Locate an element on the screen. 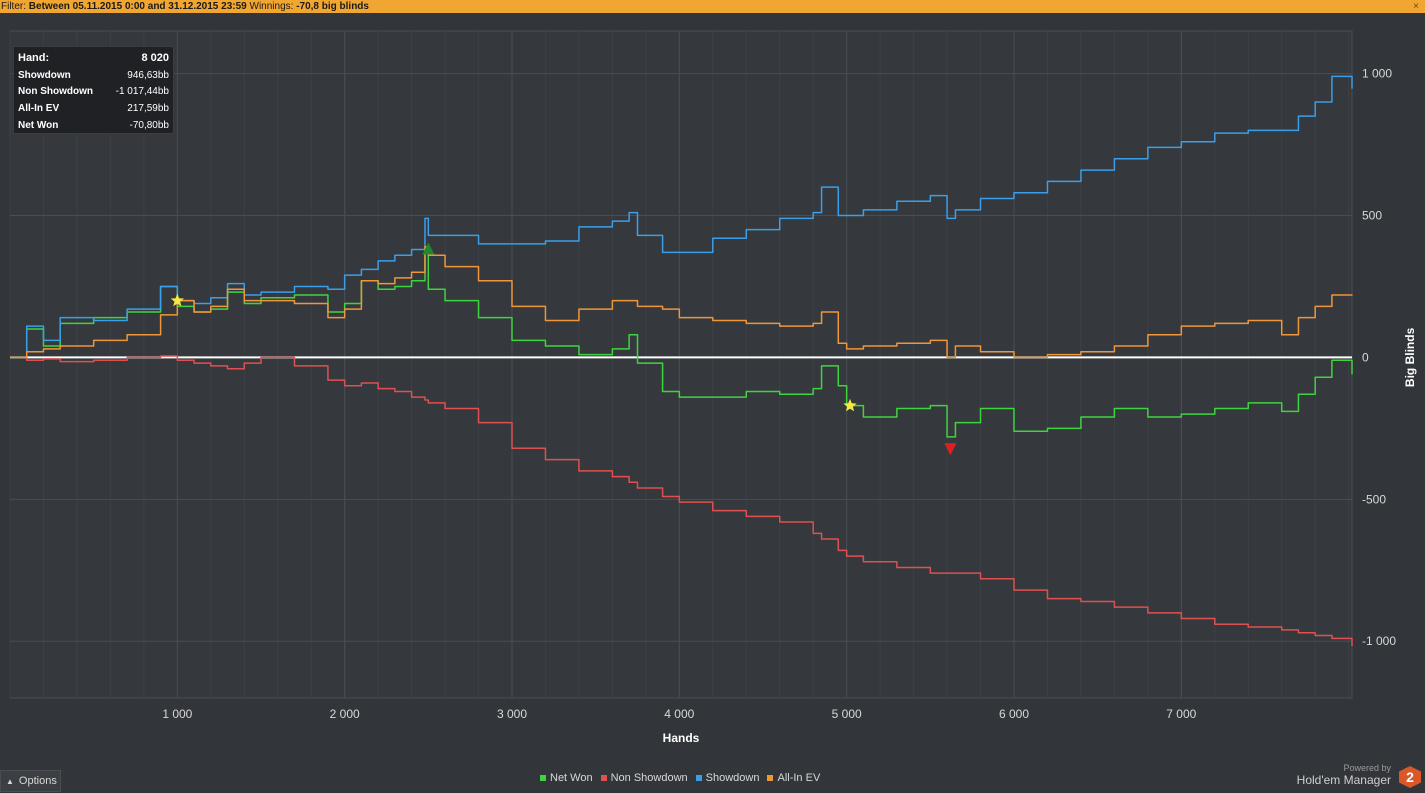 Image resolution: width=1425 pixels, height=793 pixels. stat-label: Hand: is located at coordinates (34, 58).